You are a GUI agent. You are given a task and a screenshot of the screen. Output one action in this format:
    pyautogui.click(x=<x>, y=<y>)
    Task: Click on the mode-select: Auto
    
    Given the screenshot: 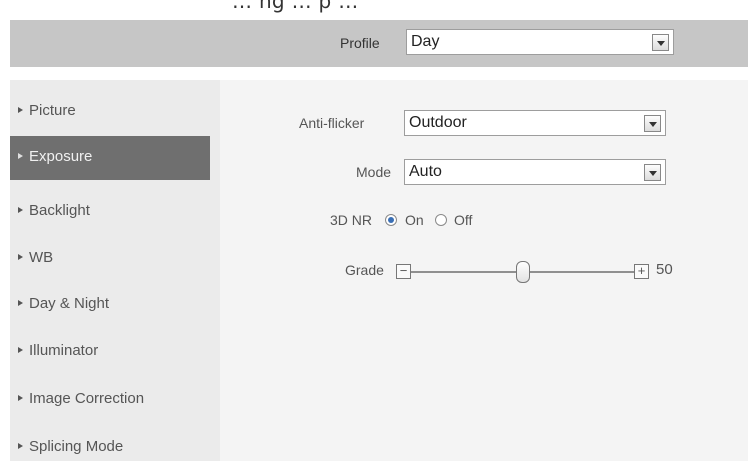 What is the action you would take?
    pyautogui.click(x=535, y=172)
    